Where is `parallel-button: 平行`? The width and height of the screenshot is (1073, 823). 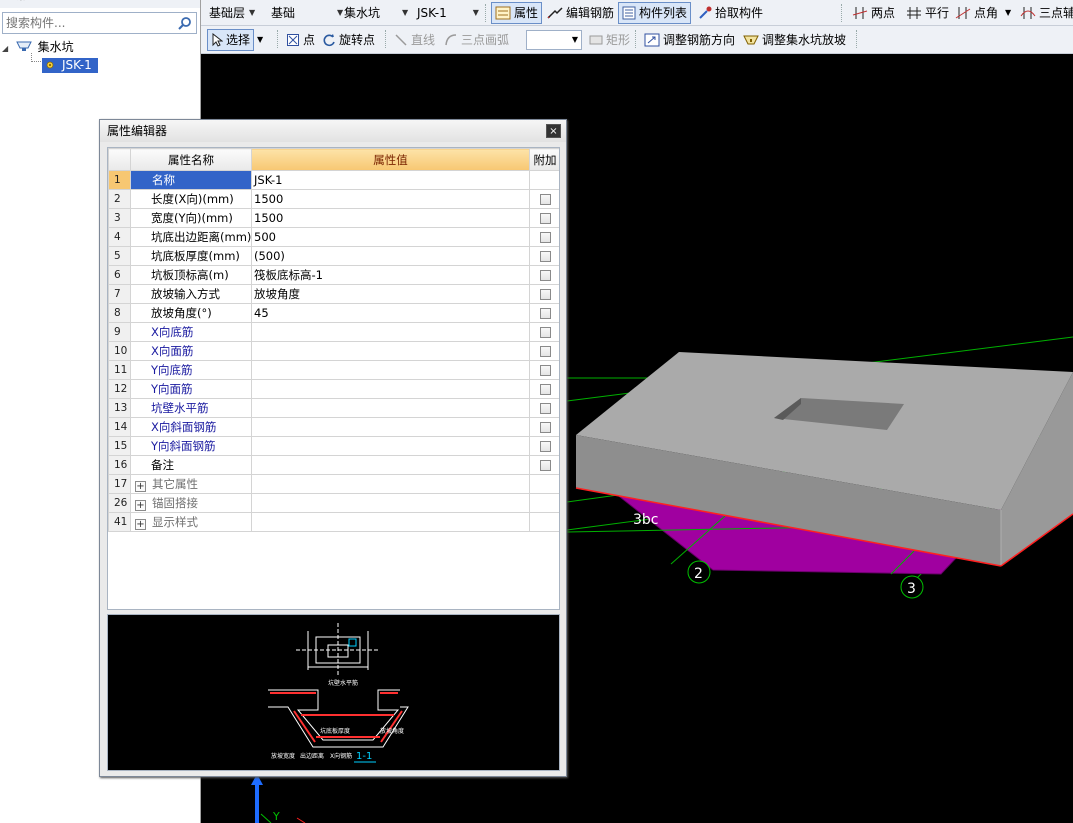 parallel-button: 平行 is located at coordinates (927, 12).